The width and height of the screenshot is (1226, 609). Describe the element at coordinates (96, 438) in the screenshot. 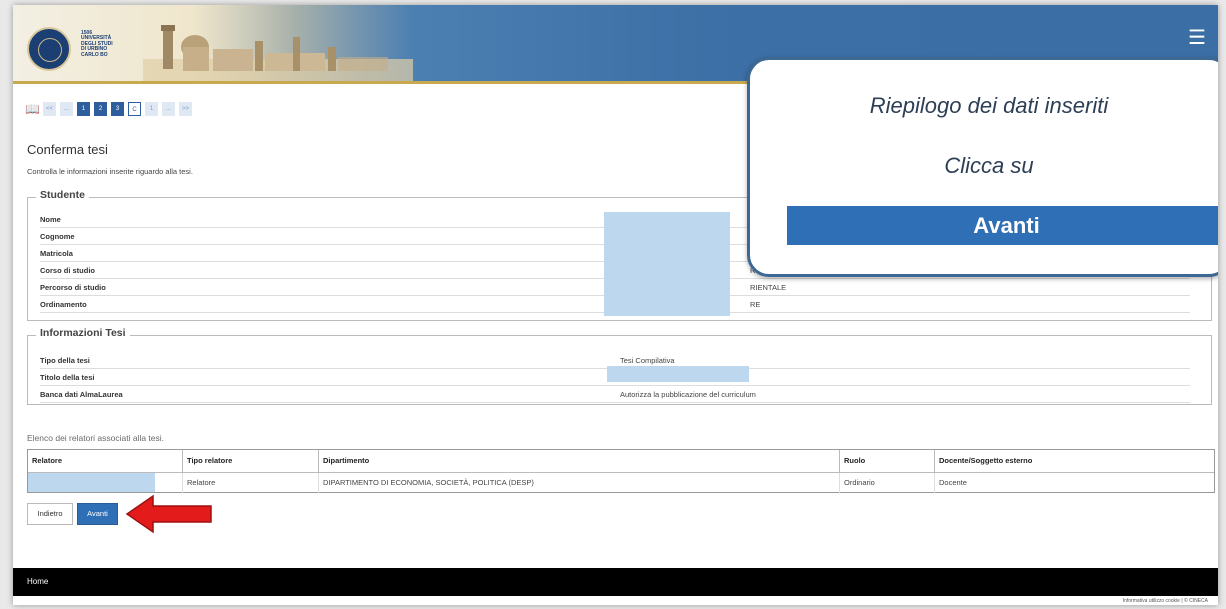

I see `relatori-title: Elenco dei relatori associati alla tesi.` at that location.